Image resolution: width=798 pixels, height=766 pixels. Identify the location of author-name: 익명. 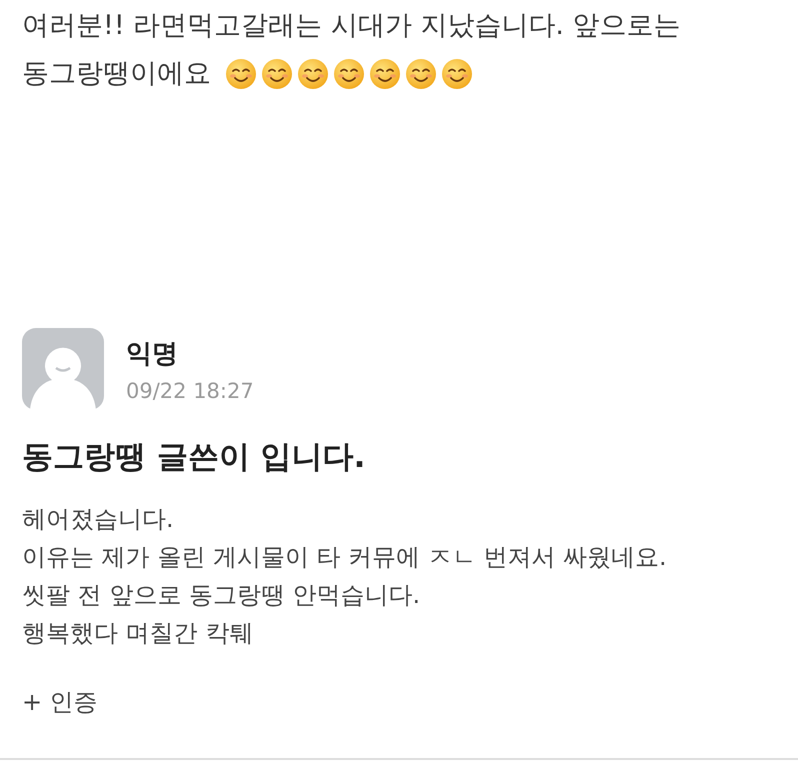
(152, 354).